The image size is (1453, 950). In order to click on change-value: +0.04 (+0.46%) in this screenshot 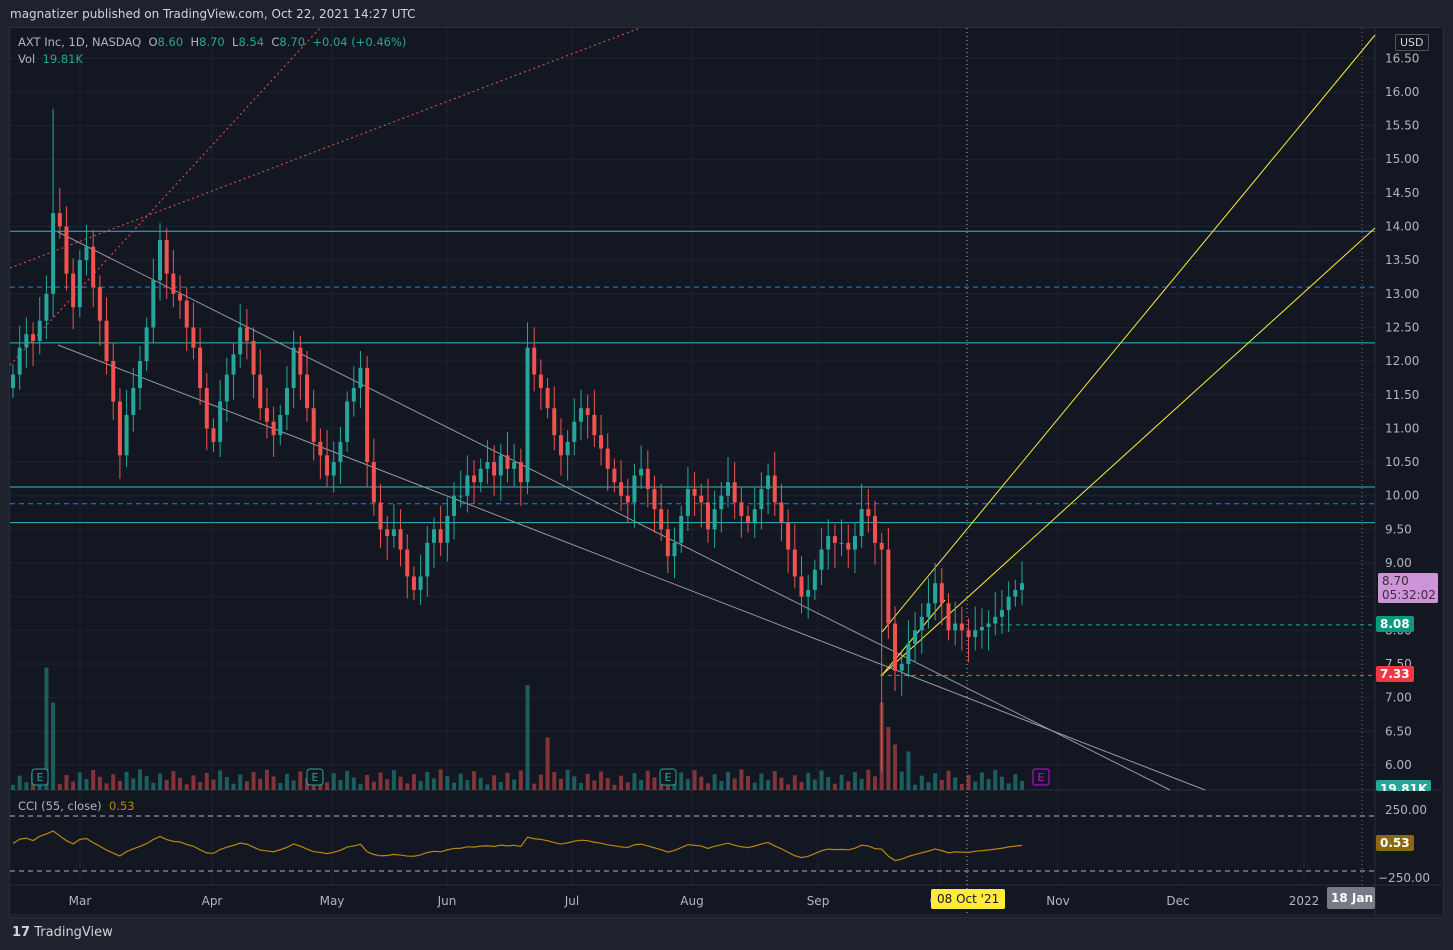, I will do `click(359, 42)`.